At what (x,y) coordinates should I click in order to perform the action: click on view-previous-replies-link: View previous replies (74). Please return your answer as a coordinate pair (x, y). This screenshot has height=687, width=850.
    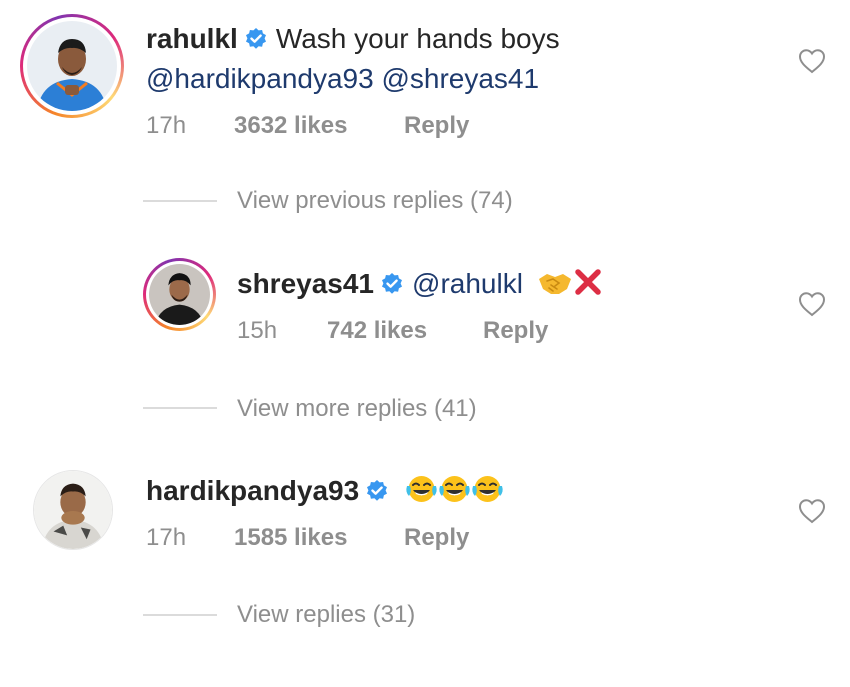
    Looking at the image, I should click on (375, 201).